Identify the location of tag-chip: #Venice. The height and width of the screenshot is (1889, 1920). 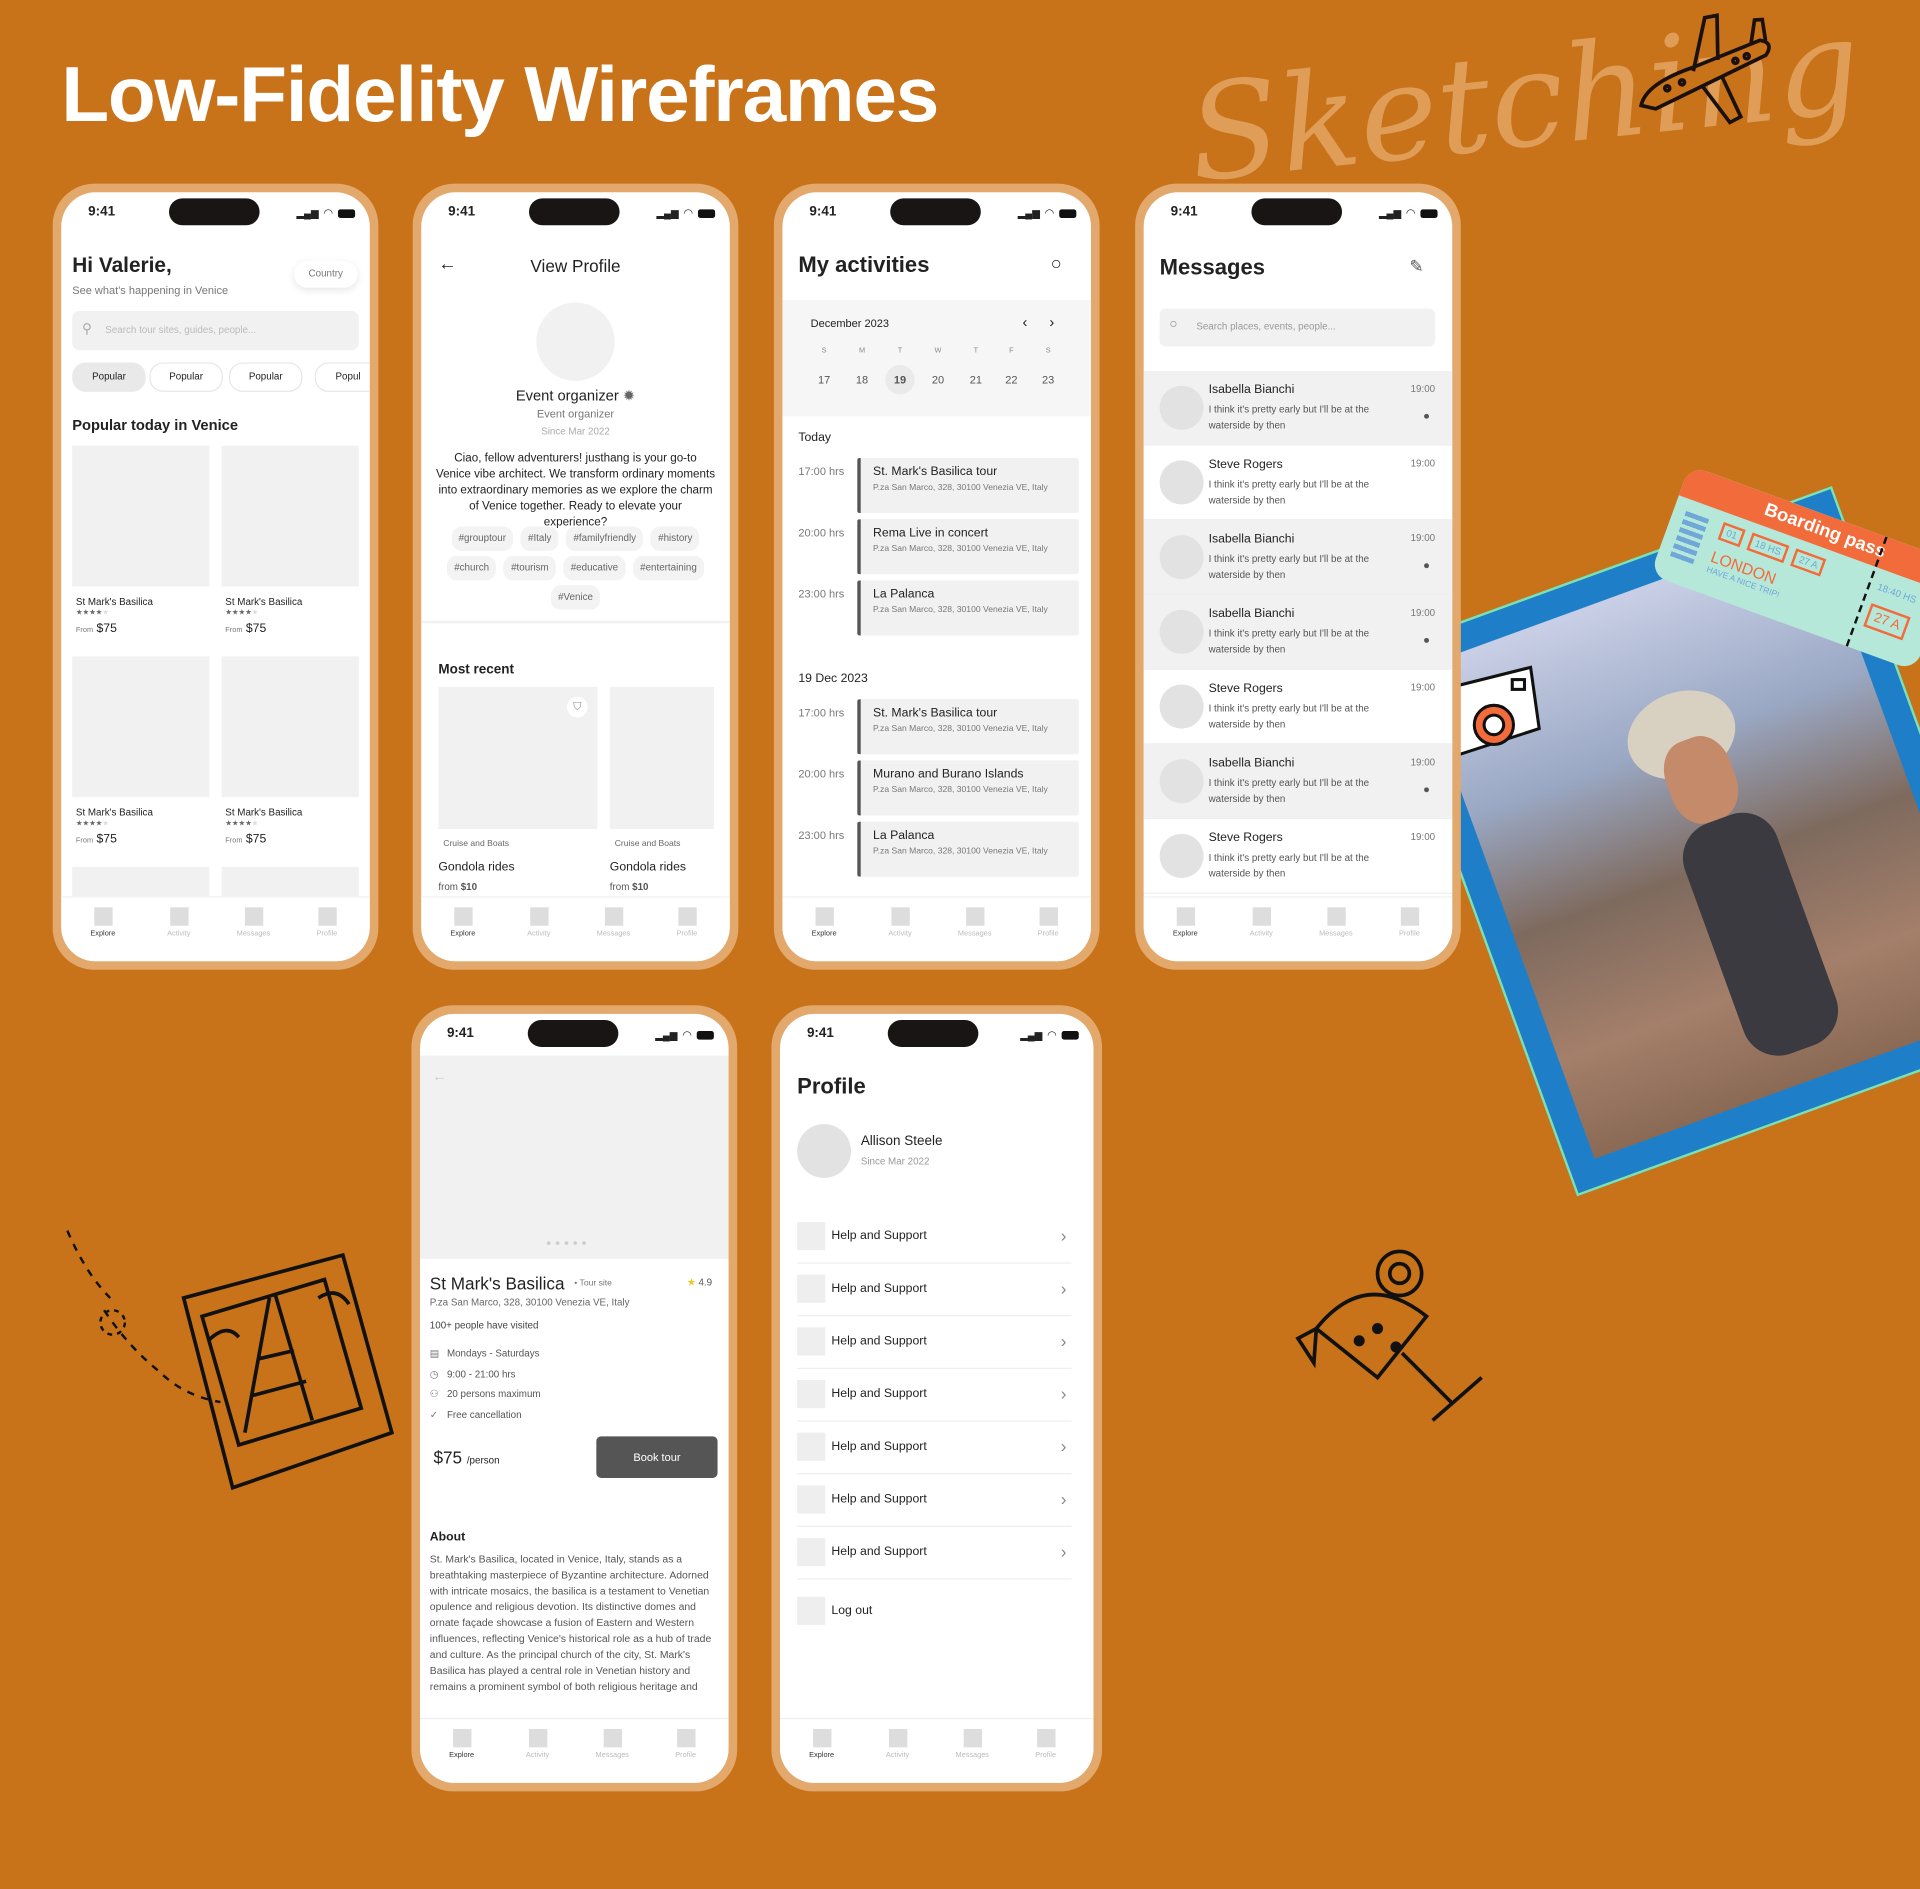
(575, 597).